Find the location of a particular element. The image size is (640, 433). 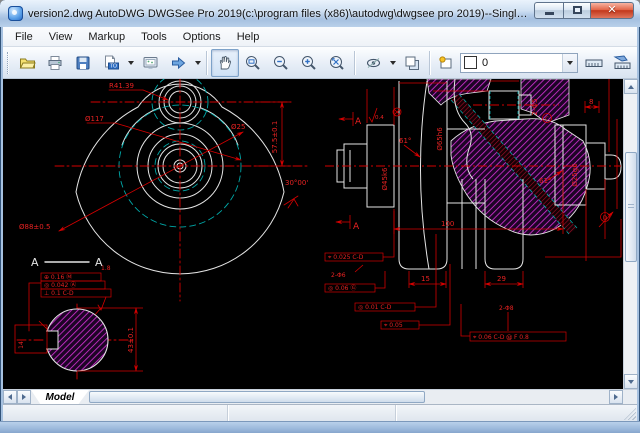

fcf-text: ⌖ 0.025 C-D is located at coordinates (346, 257).